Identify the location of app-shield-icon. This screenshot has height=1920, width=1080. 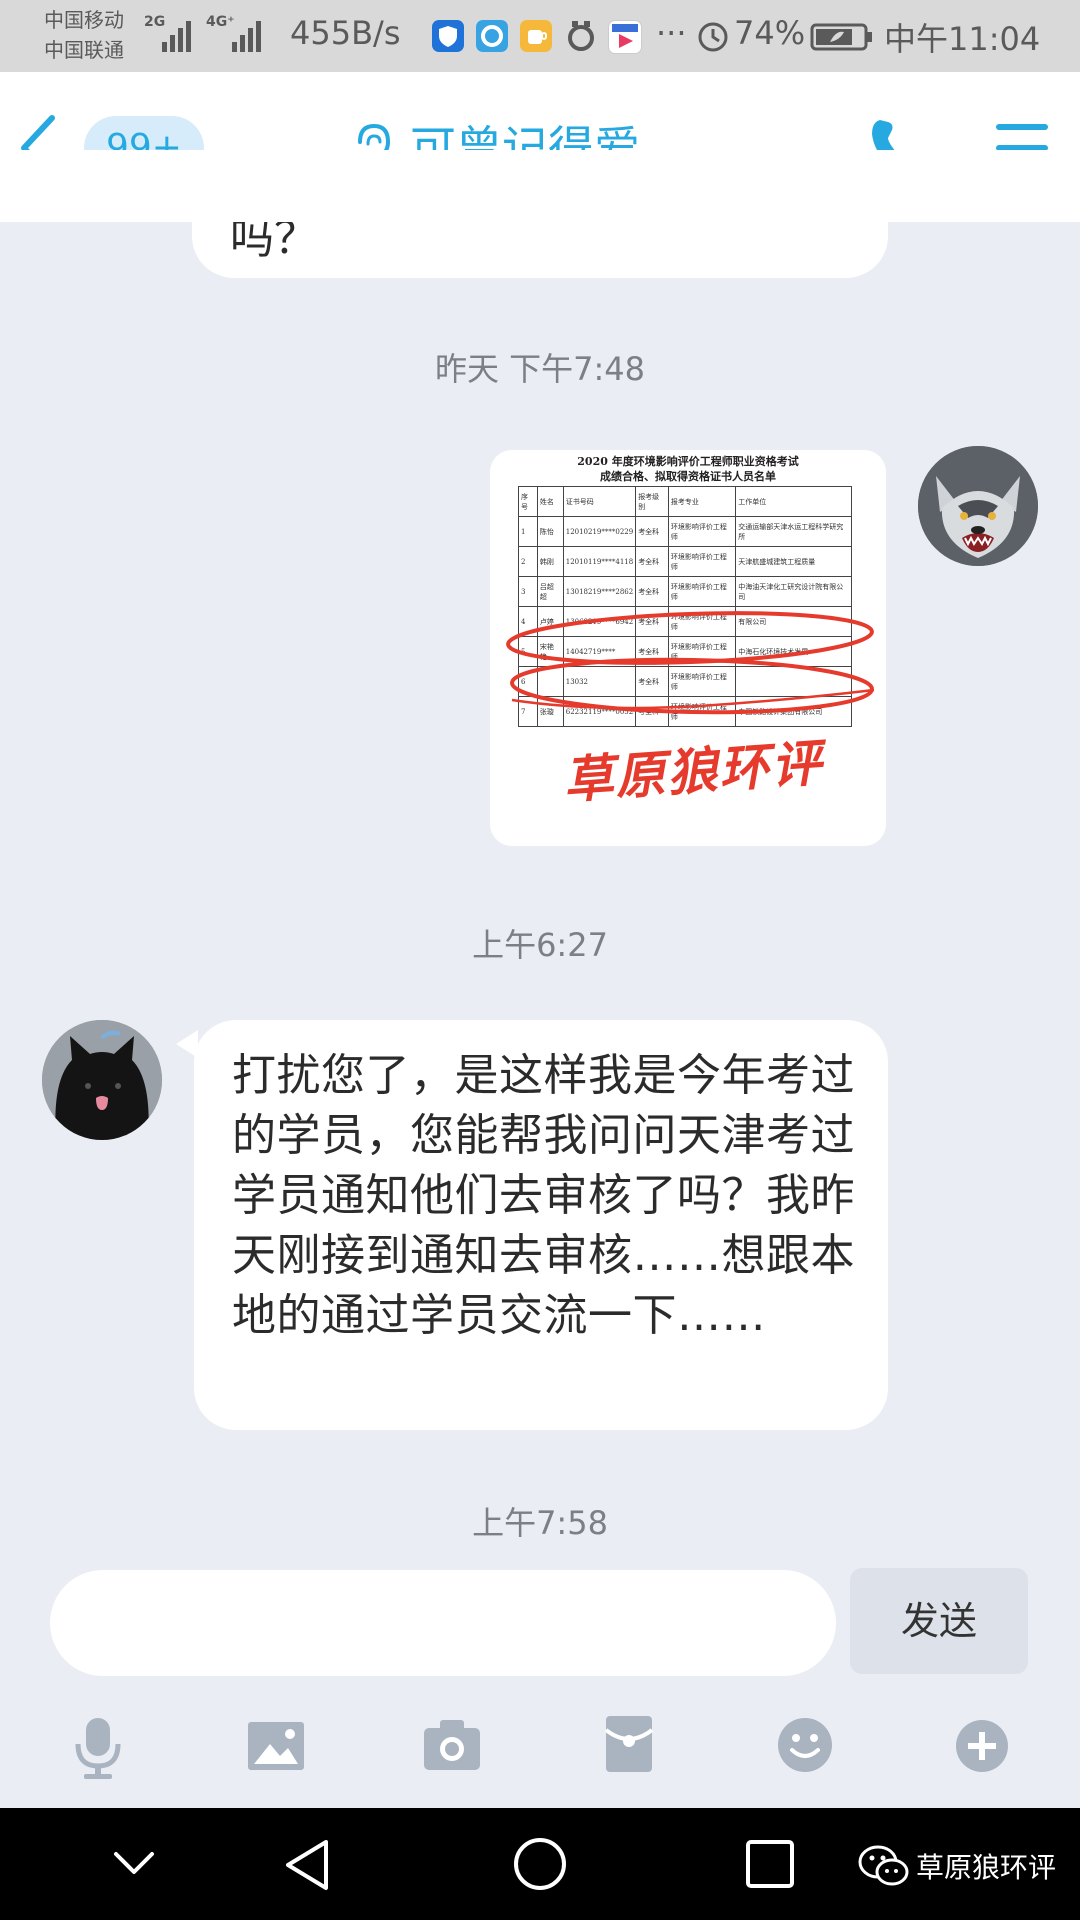
(448, 36).